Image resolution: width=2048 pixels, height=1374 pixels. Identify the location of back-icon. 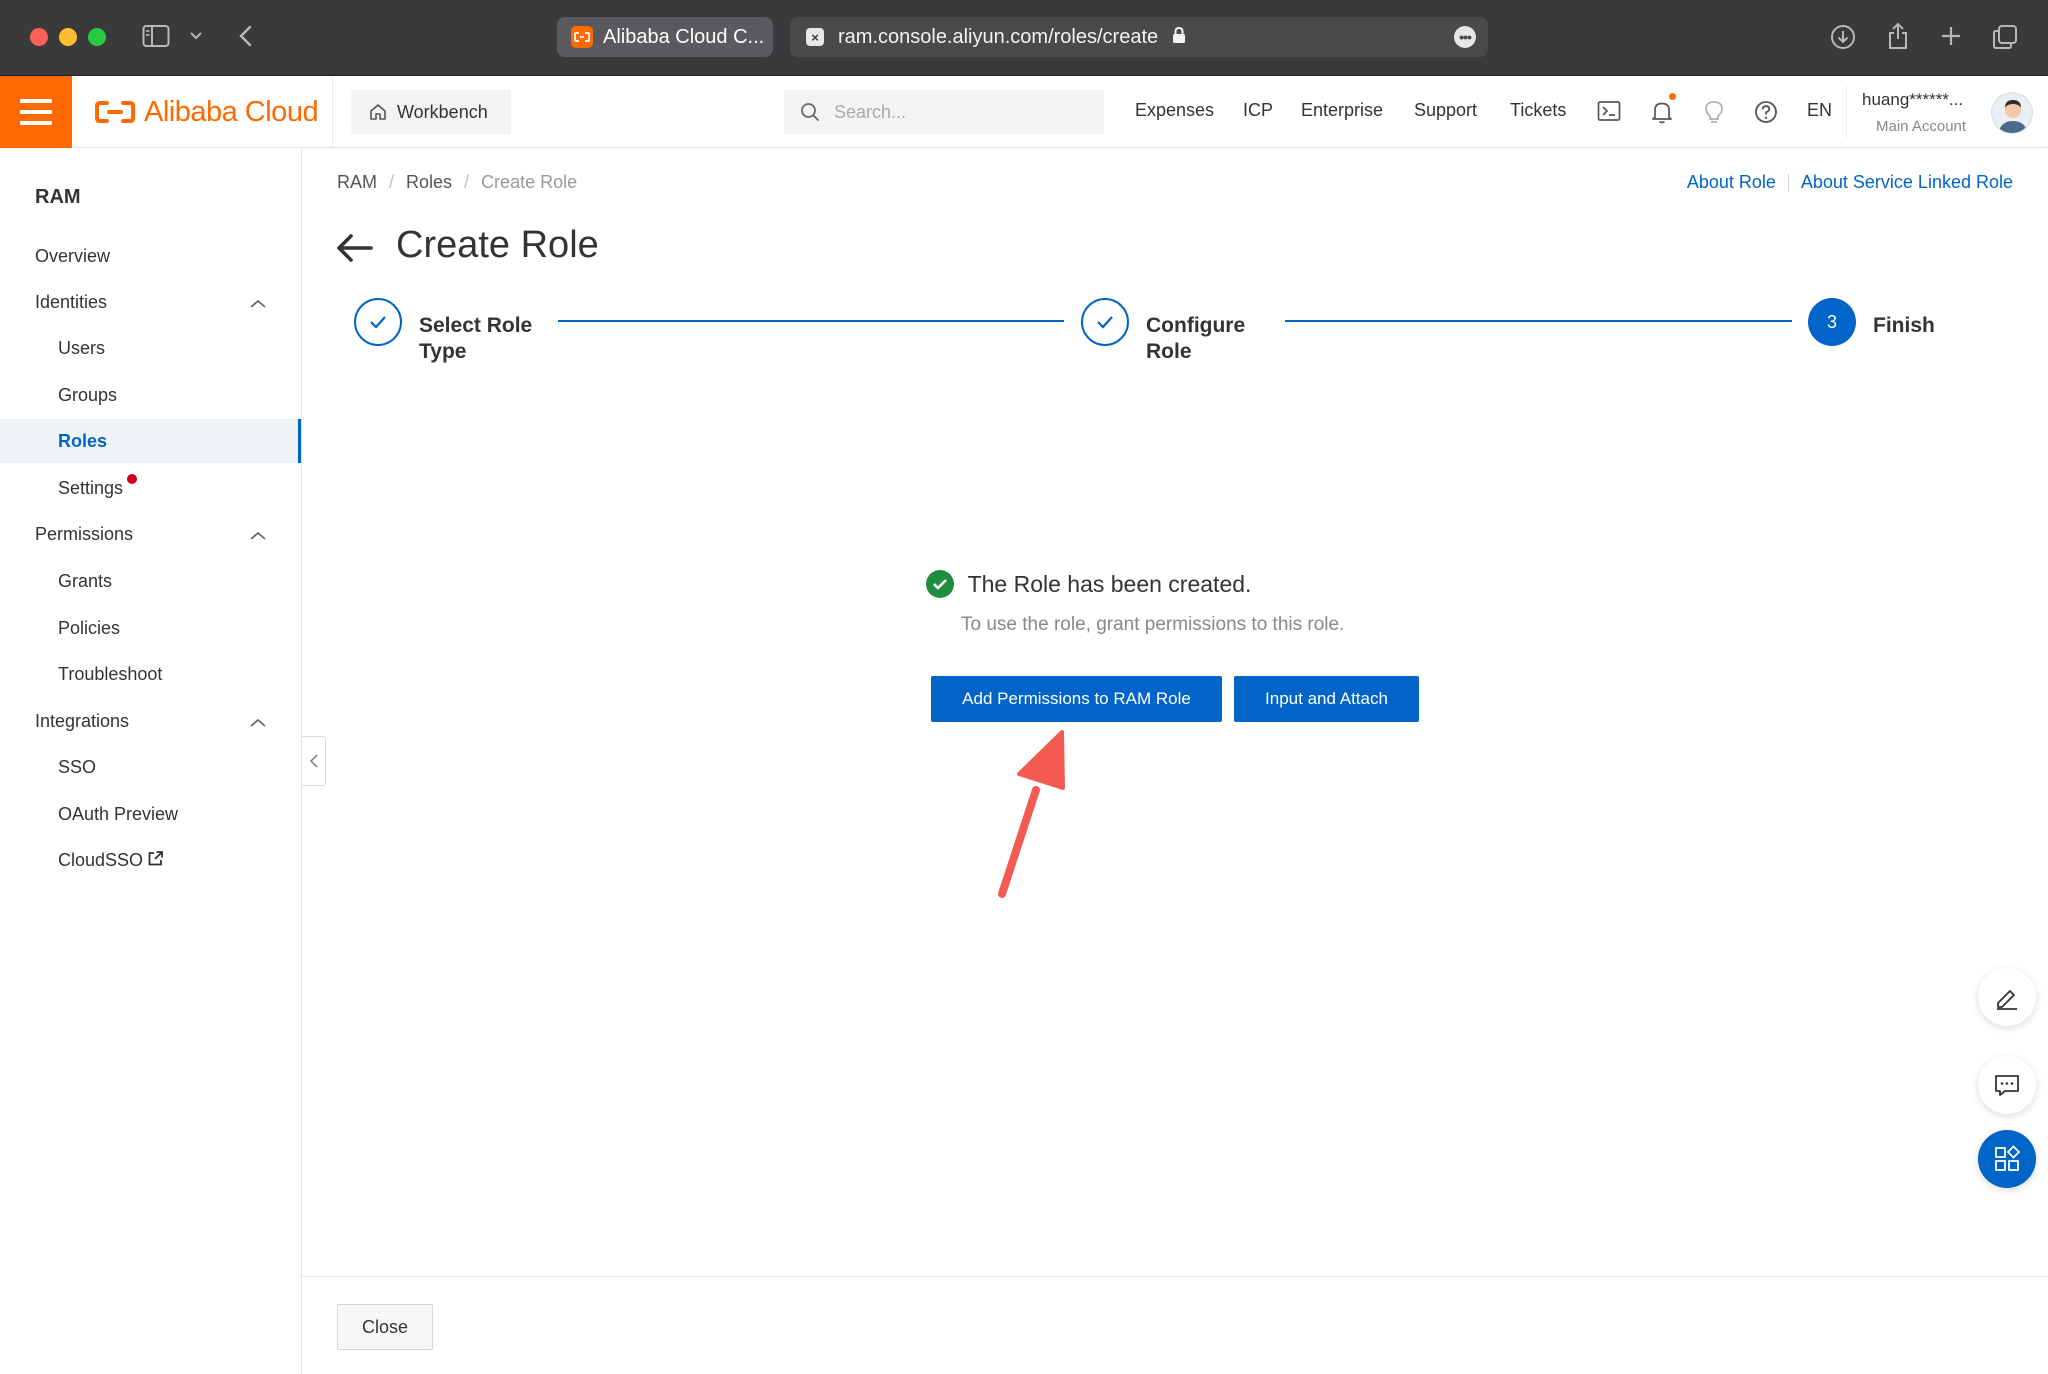
(246, 36).